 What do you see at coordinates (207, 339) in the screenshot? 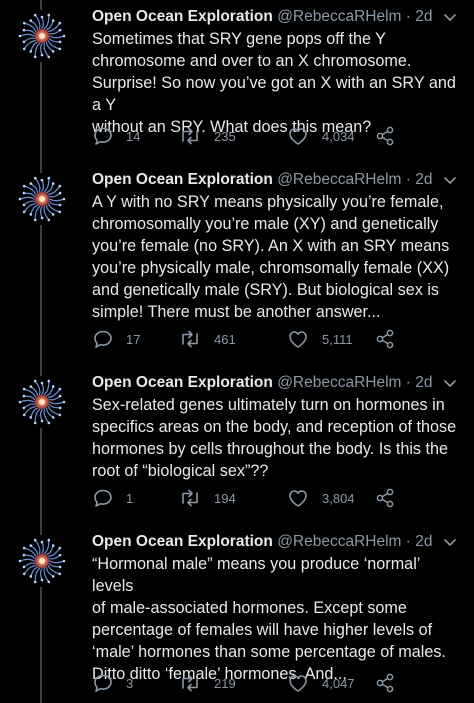
I see `retweet-button: 461` at bounding box center [207, 339].